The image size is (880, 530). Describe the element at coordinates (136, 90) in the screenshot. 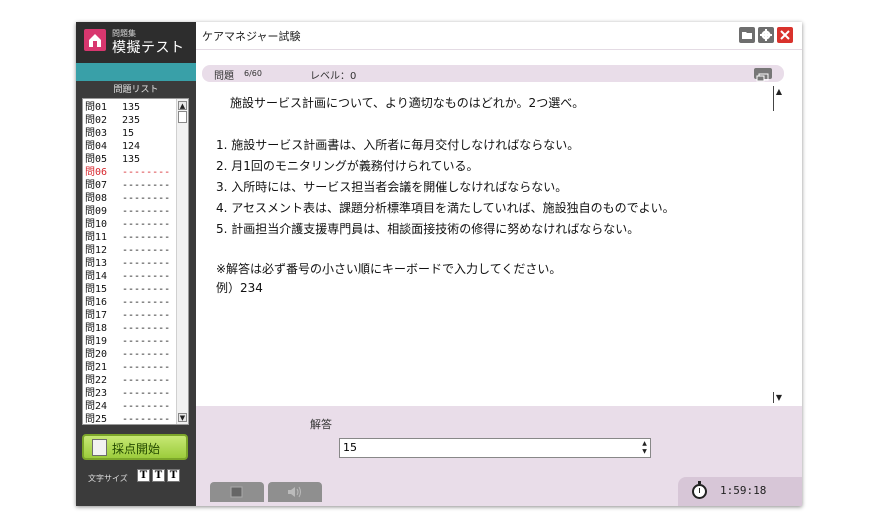

I see `question-list-header: 問題リスト` at that location.